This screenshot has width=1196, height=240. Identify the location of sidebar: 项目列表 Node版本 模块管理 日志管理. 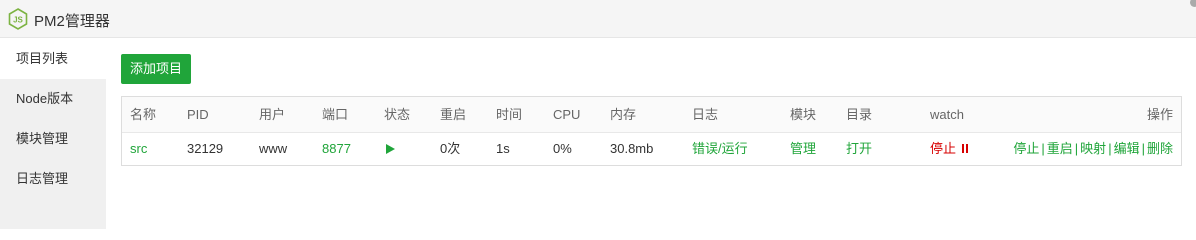
(53, 134).